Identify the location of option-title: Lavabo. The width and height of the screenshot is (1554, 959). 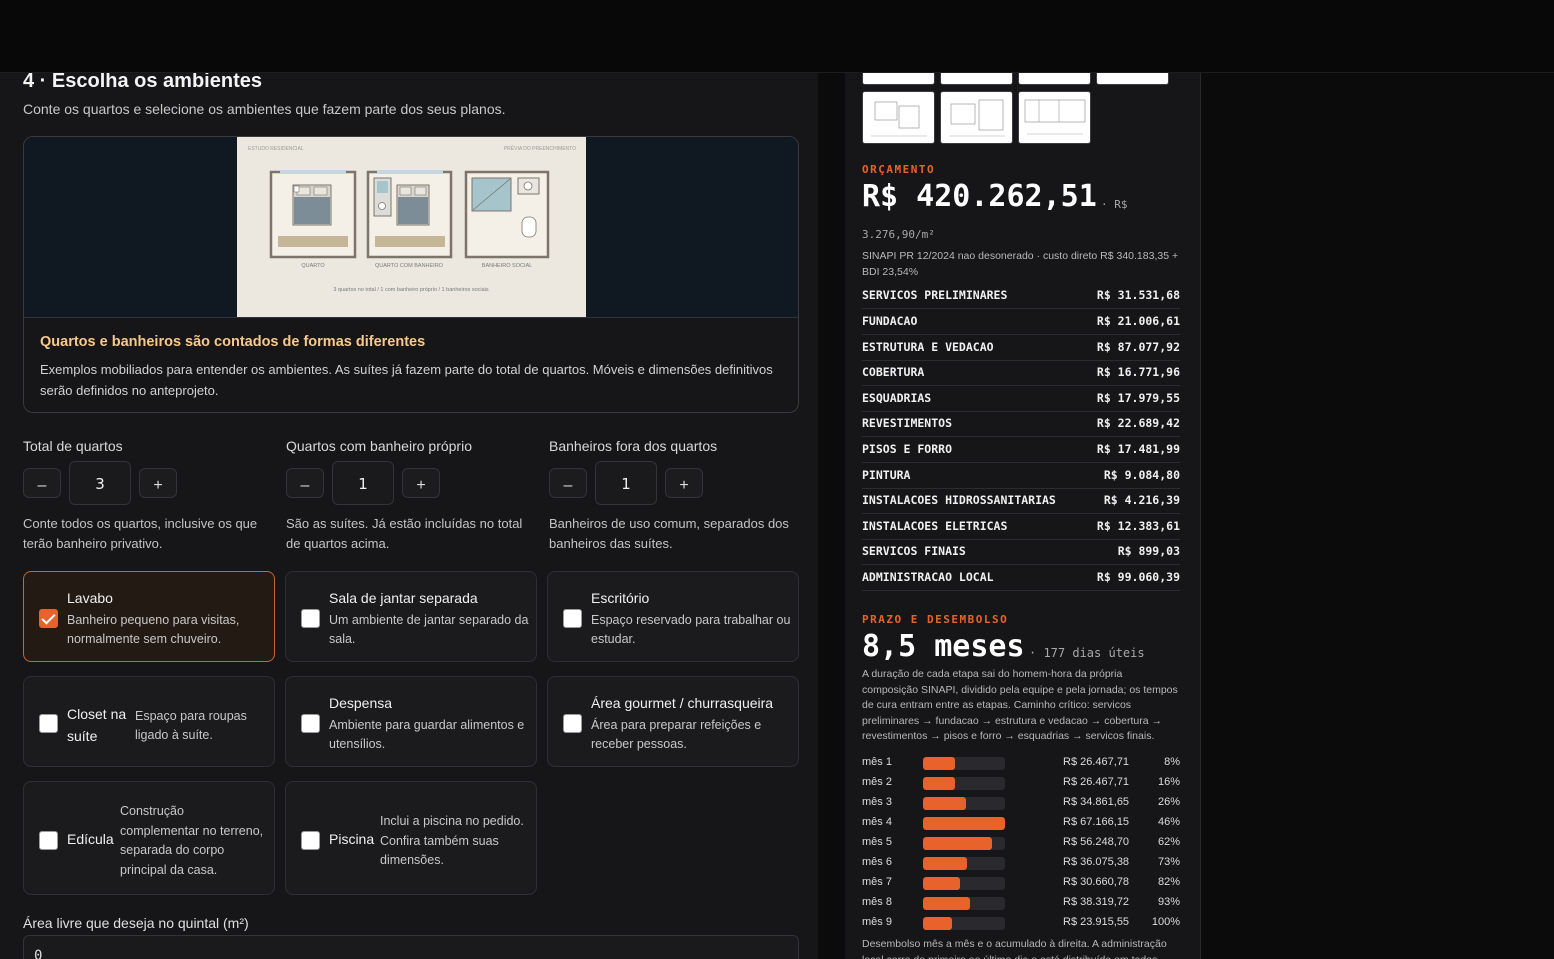
(90, 598).